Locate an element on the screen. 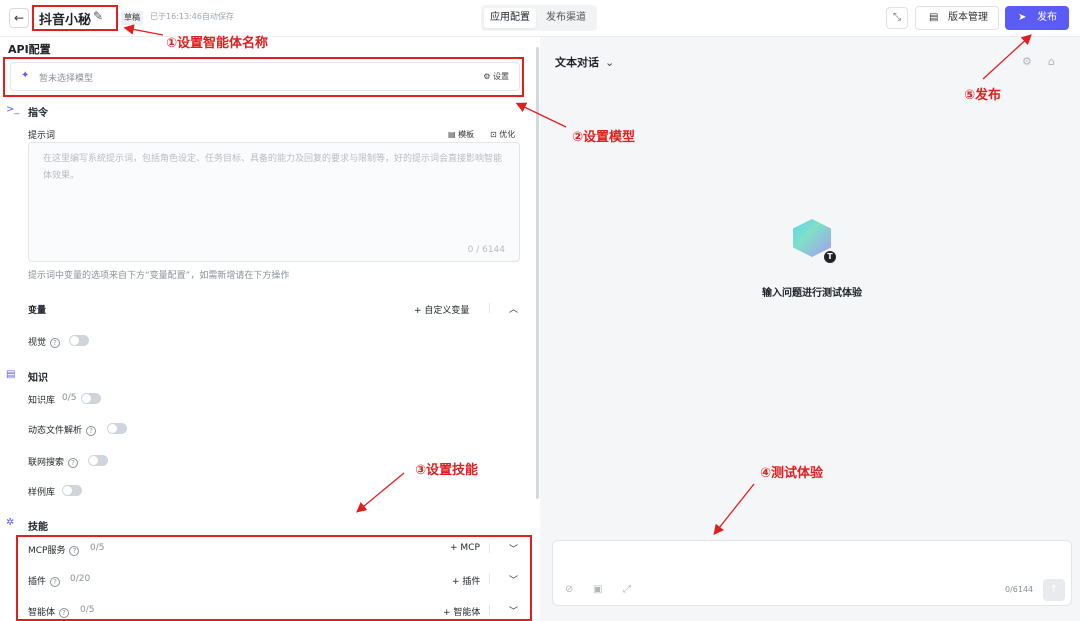 The width and height of the screenshot is (1080, 621). collapse-button: ⤡ is located at coordinates (897, 18).